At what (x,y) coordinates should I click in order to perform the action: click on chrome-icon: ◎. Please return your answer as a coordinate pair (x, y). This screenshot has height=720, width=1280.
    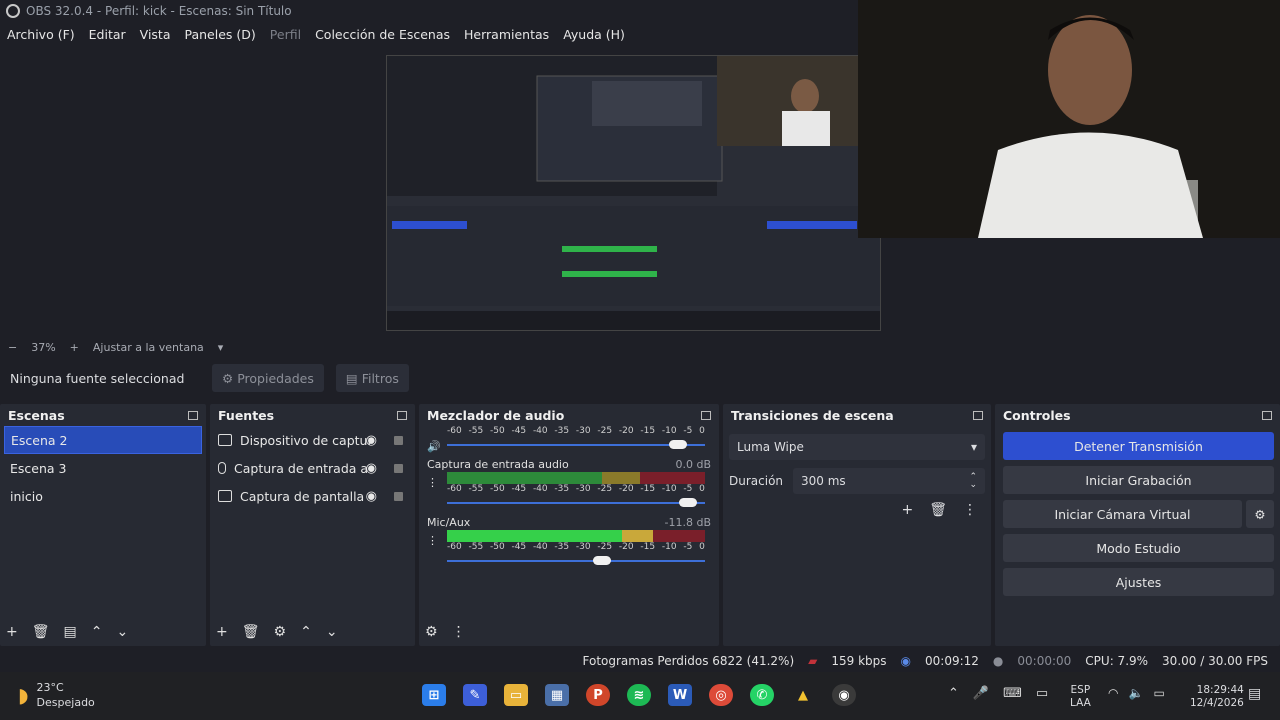
    Looking at the image, I should click on (721, 695).